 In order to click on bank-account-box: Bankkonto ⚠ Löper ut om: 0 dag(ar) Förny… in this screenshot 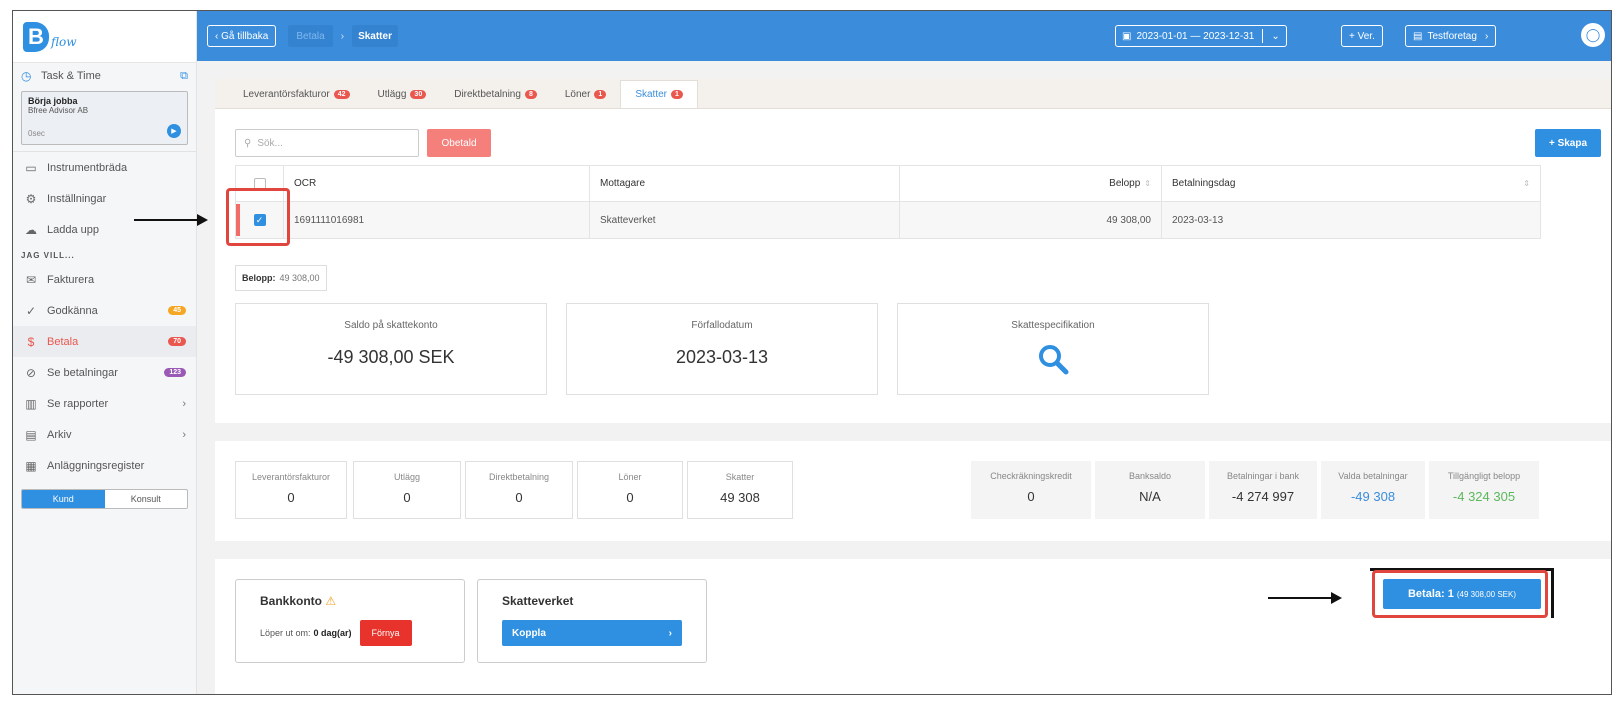, I will do `click(350, 621)`.